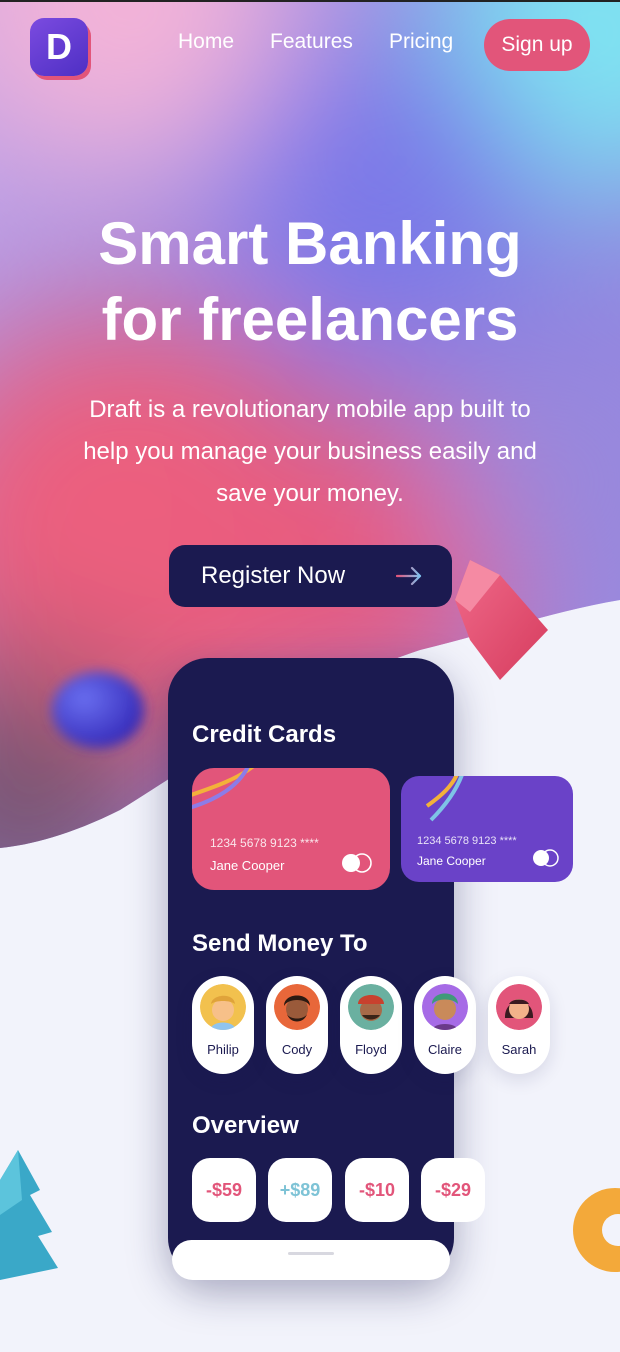 Image resolution: width=620 pixels, height=1352 pixels. I want to click on decorative-ring-shape, so click(596, 1230).